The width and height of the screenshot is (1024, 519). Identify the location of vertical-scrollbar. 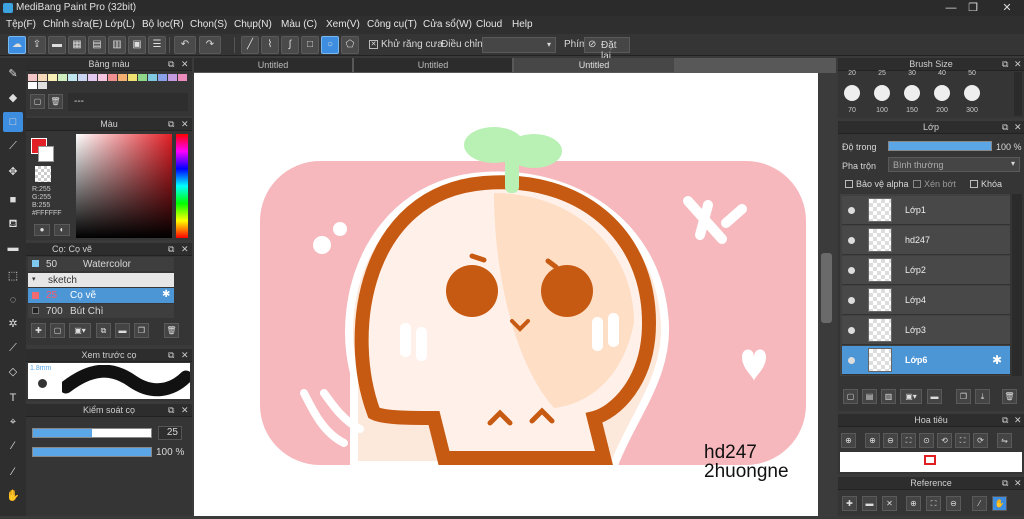
(827, 294).